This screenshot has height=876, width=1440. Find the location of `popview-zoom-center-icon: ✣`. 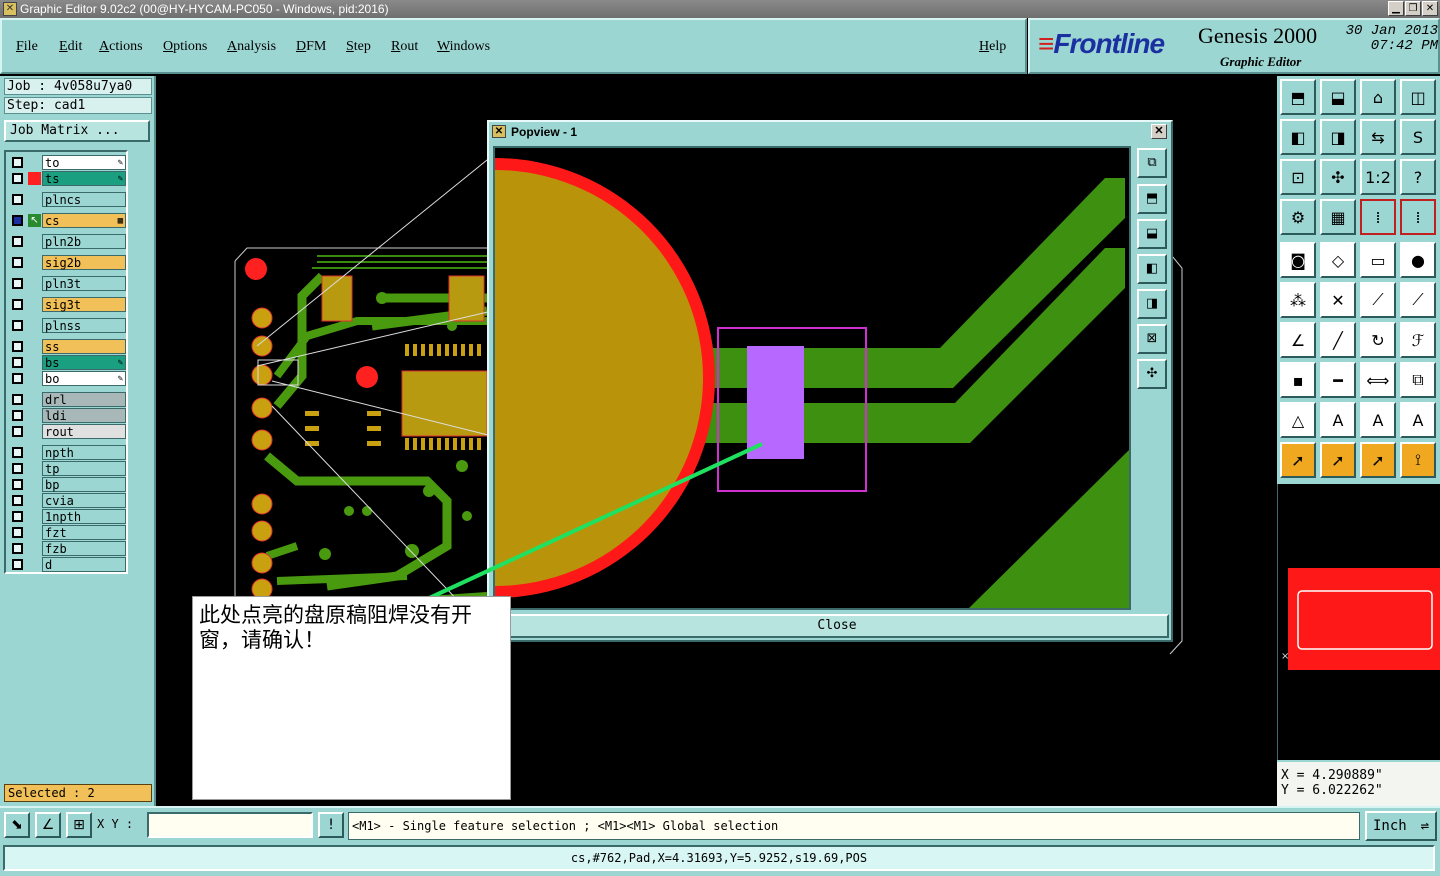

popview-zoom-center-icon: ✣ is located at coordinates (1152, 374).